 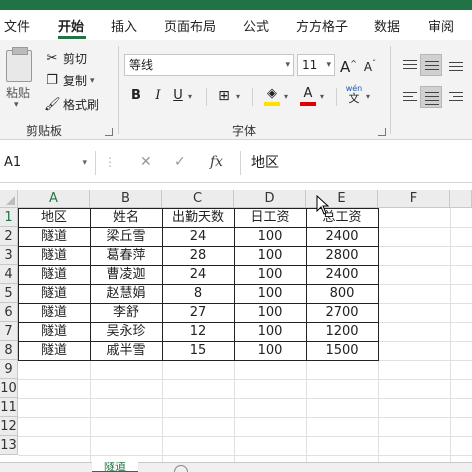 What do you see at coordinates (342, 331) in the screenshot?
I see `table-cell: 1200` at bounding box center [342, 331].